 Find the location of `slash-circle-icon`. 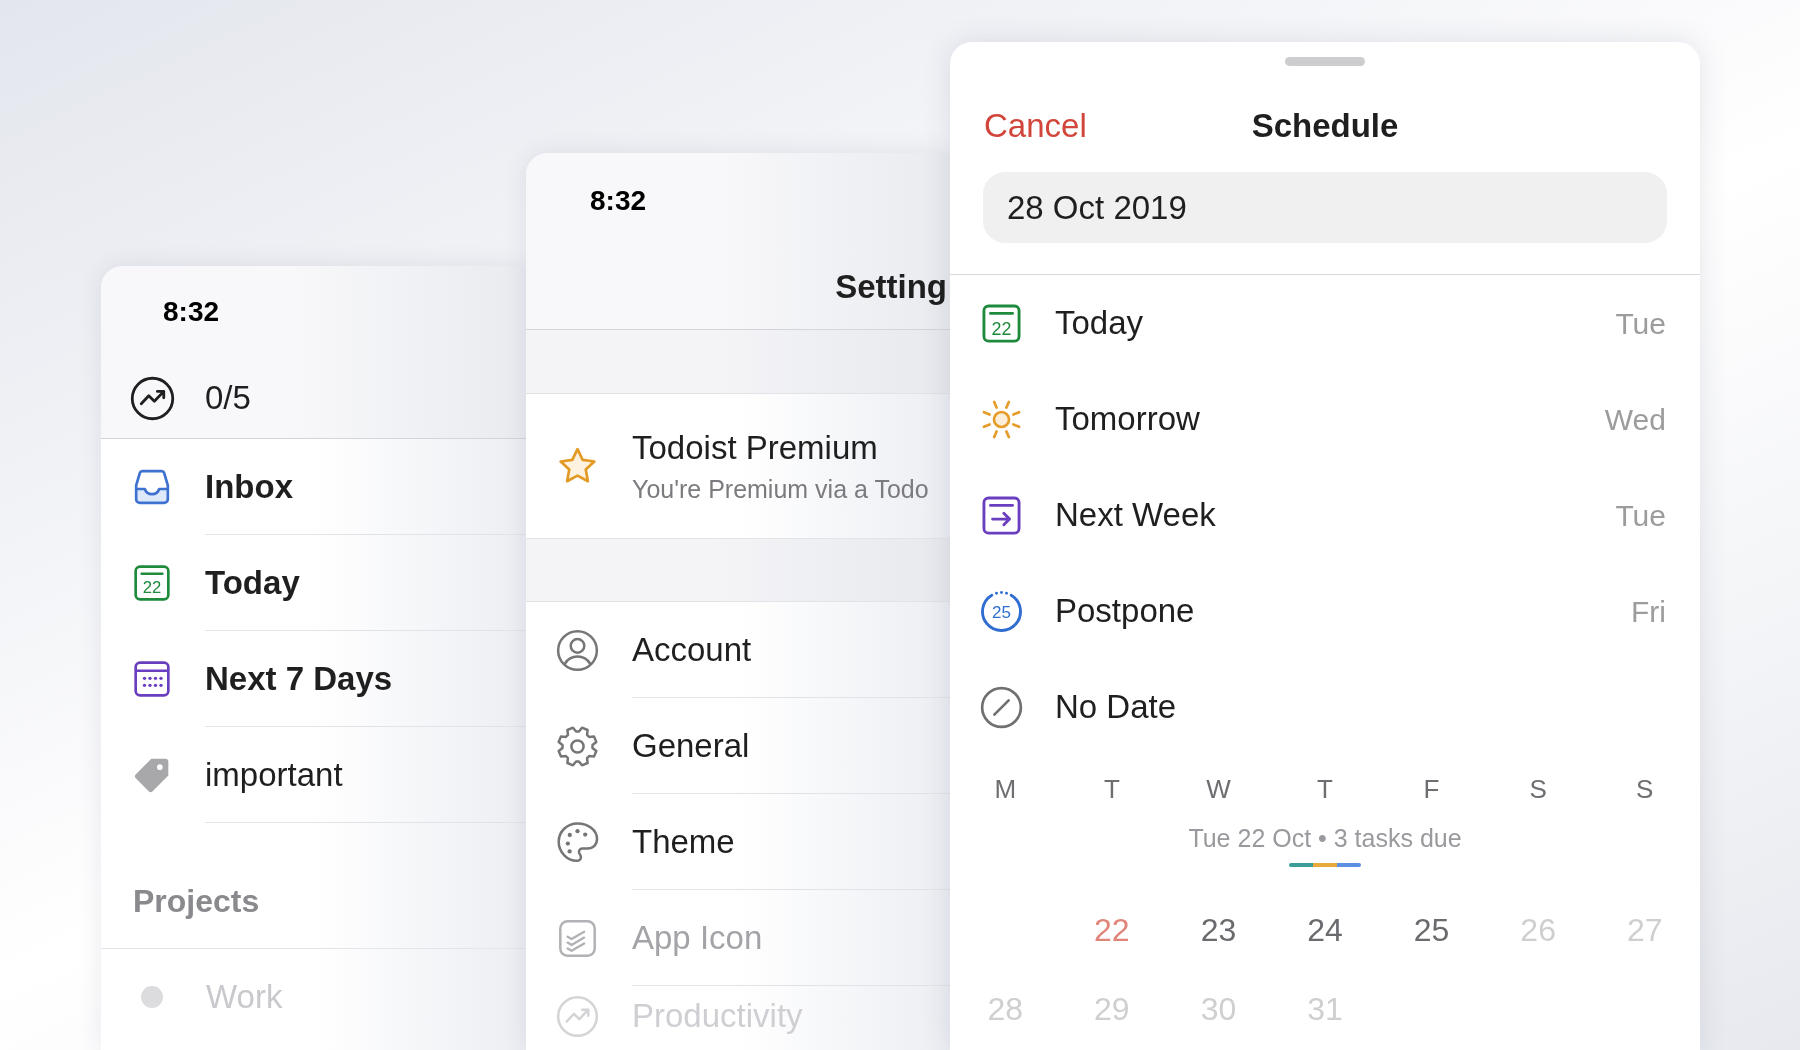

slash-circle-icon is located at coordinates (1001, 707).